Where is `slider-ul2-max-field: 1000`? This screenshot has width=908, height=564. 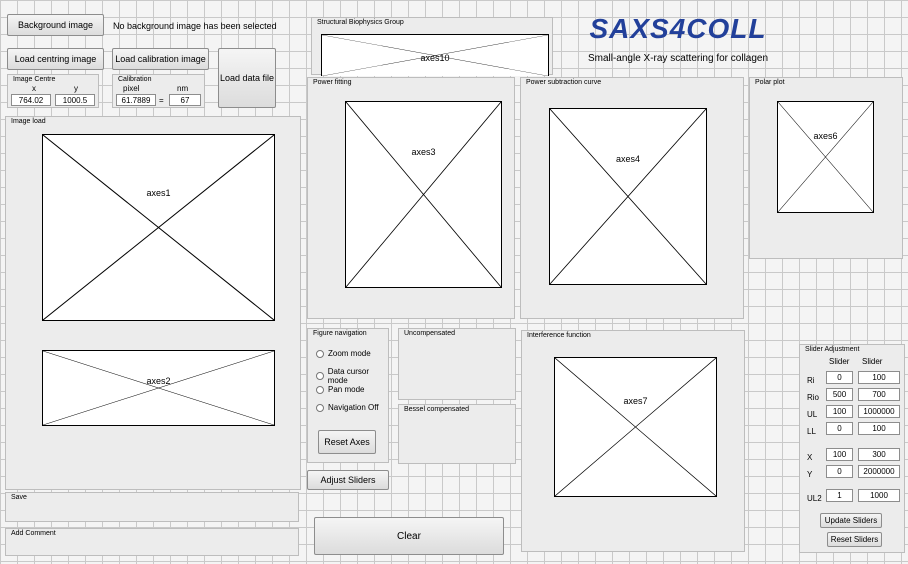
slider-ul2-max-field: 1000 is located at coordinates (879, 495).